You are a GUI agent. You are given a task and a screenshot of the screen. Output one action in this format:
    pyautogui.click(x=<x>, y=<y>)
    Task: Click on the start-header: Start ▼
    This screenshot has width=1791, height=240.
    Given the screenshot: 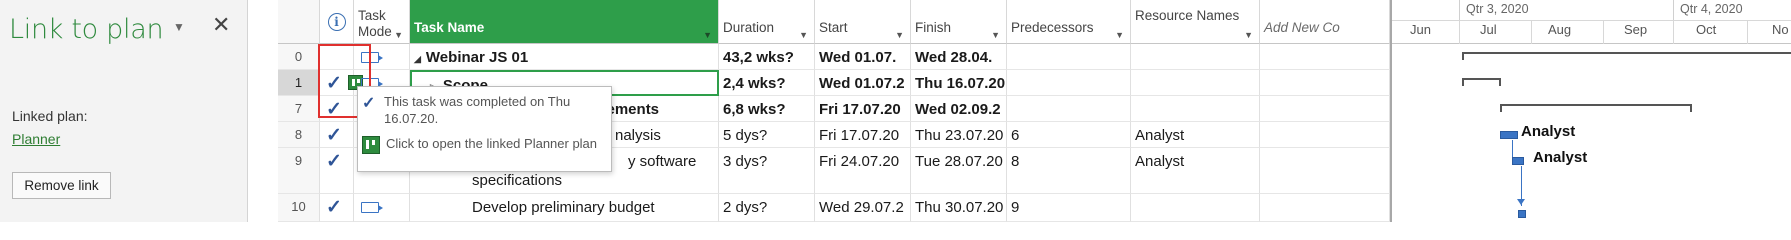 What is the action you would take?
    pyautogui.click(x=863, y=22)
    